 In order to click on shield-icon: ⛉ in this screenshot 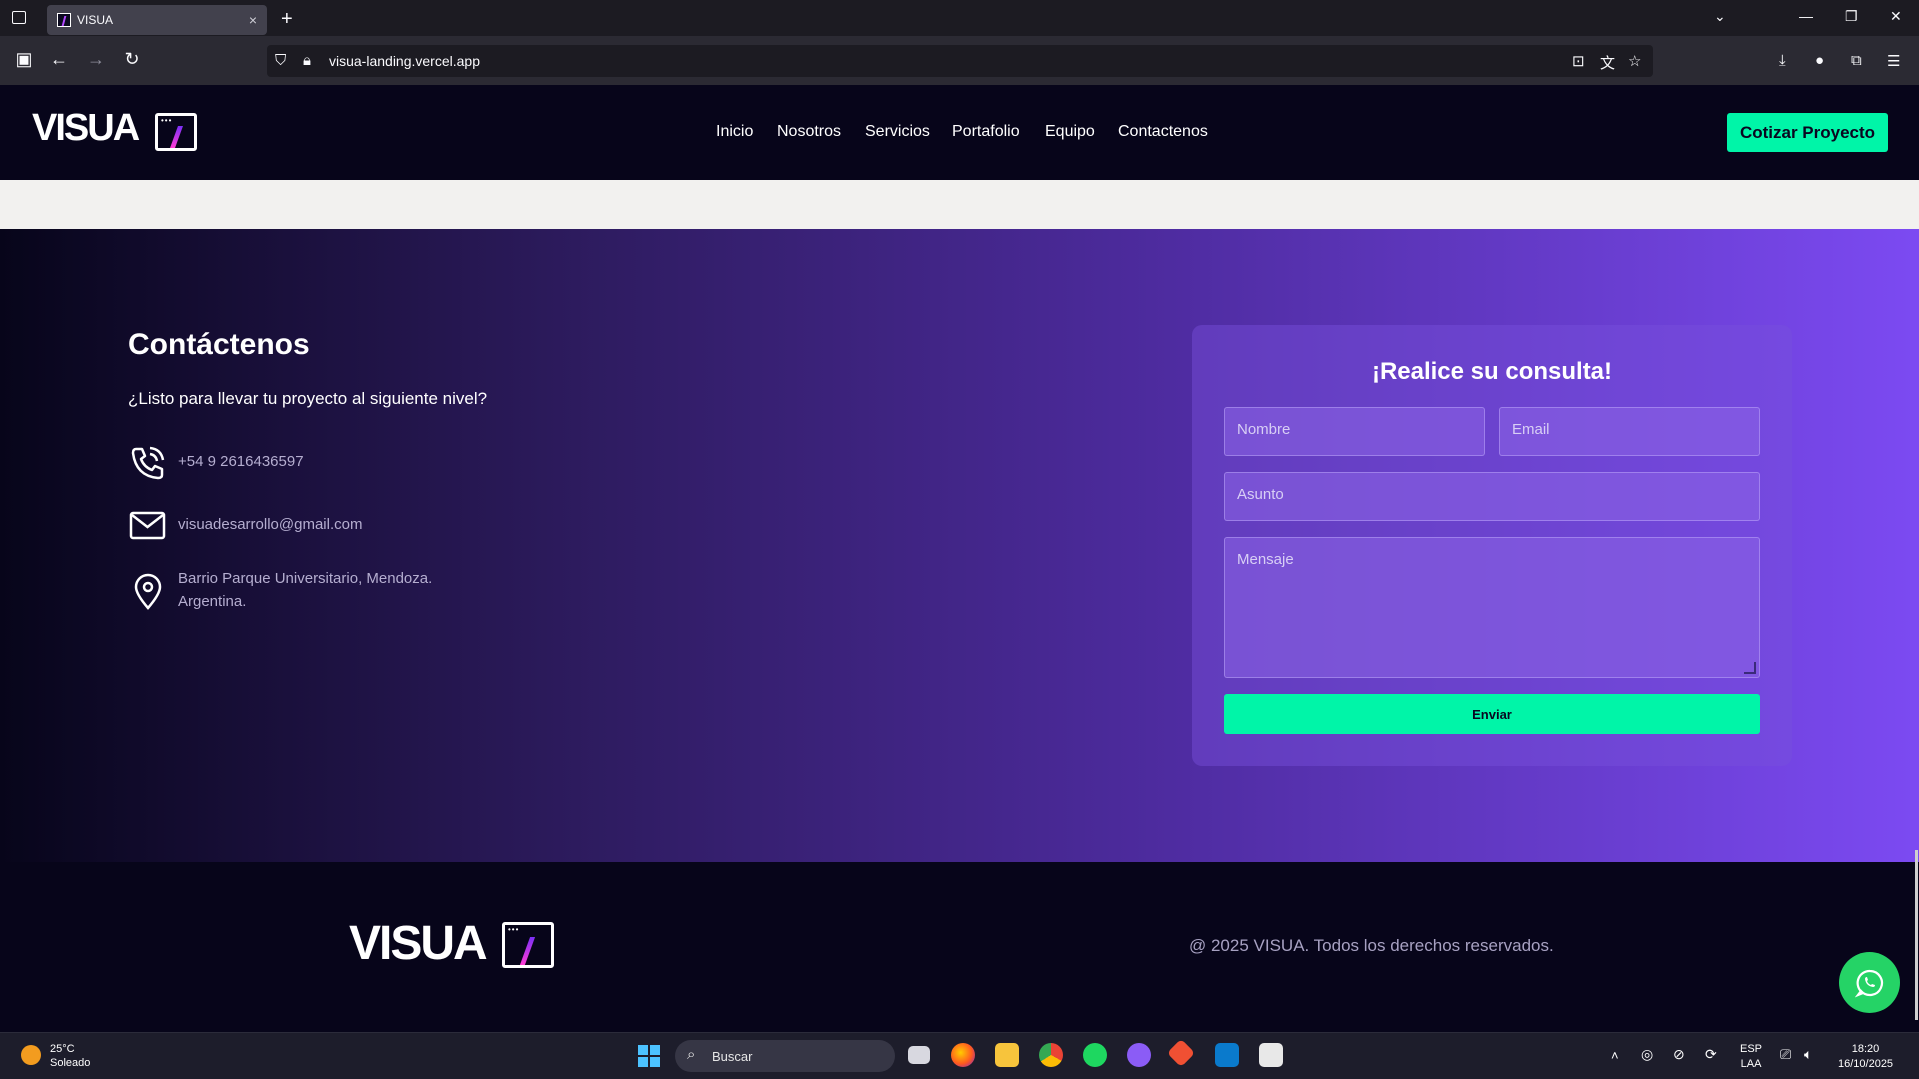, I will do `click(280, 60)`.